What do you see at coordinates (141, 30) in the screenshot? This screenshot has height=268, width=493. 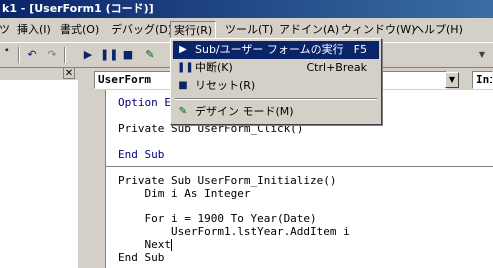 I see `menu-debug: デバッグ(D)` at bounding box center [141, 30].